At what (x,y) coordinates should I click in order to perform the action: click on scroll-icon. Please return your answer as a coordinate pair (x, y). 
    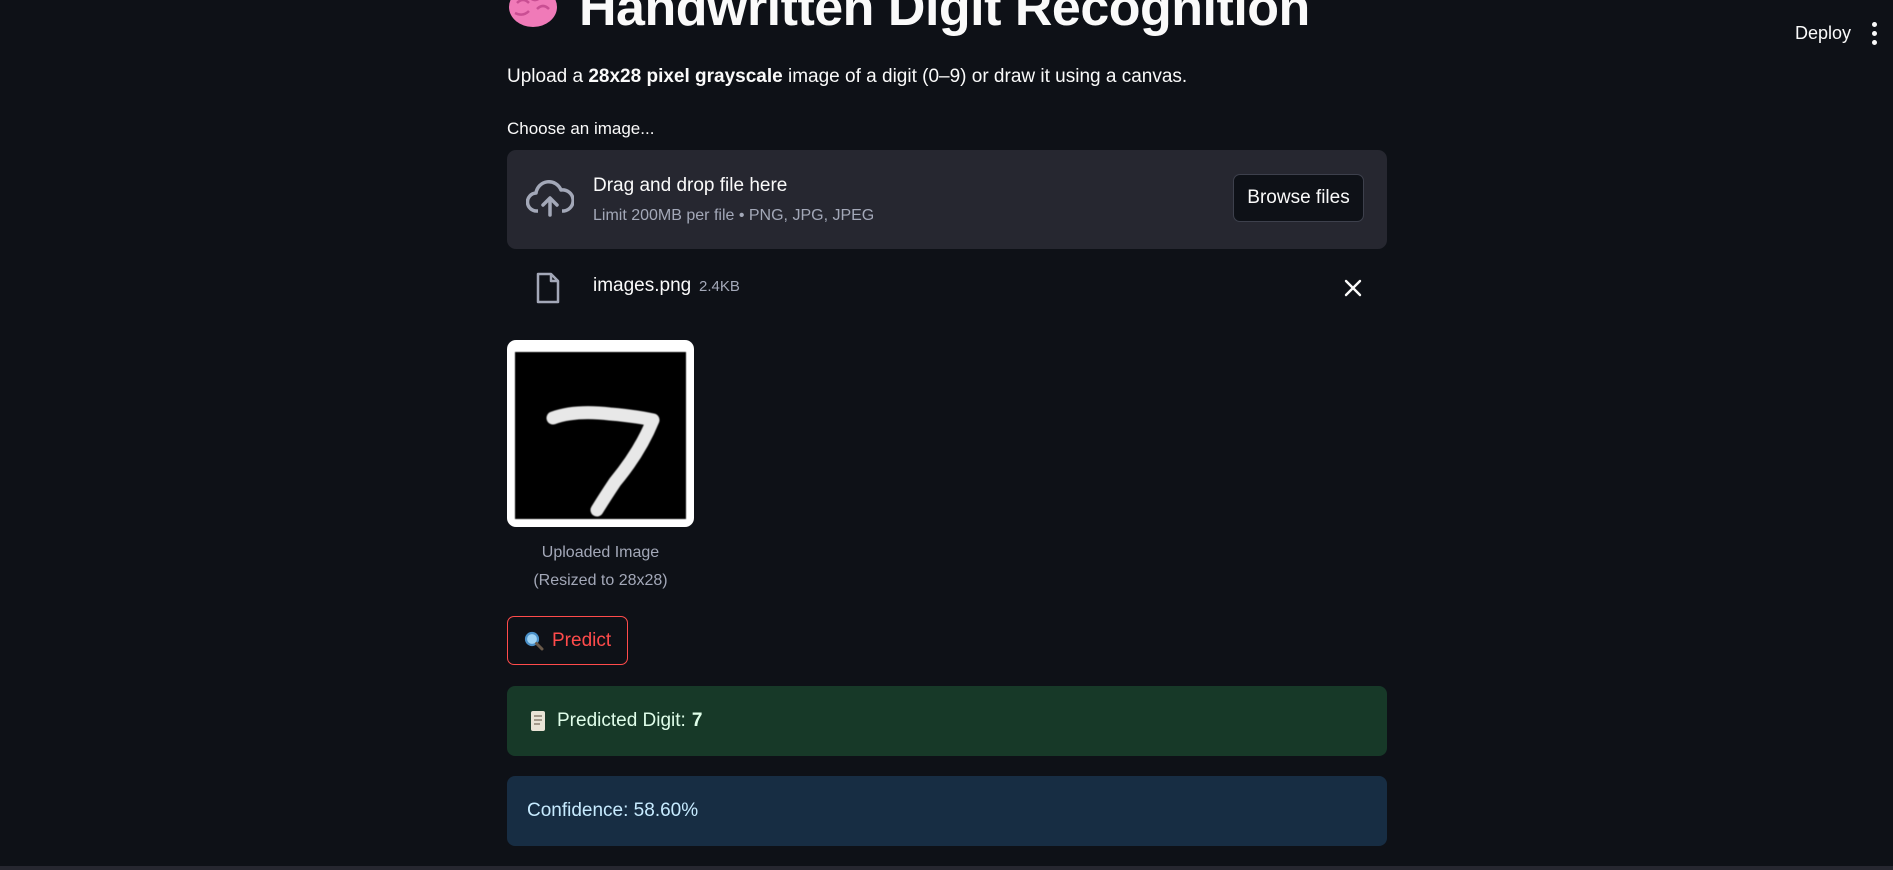
    Looking at the image, I should click on (538, 721).